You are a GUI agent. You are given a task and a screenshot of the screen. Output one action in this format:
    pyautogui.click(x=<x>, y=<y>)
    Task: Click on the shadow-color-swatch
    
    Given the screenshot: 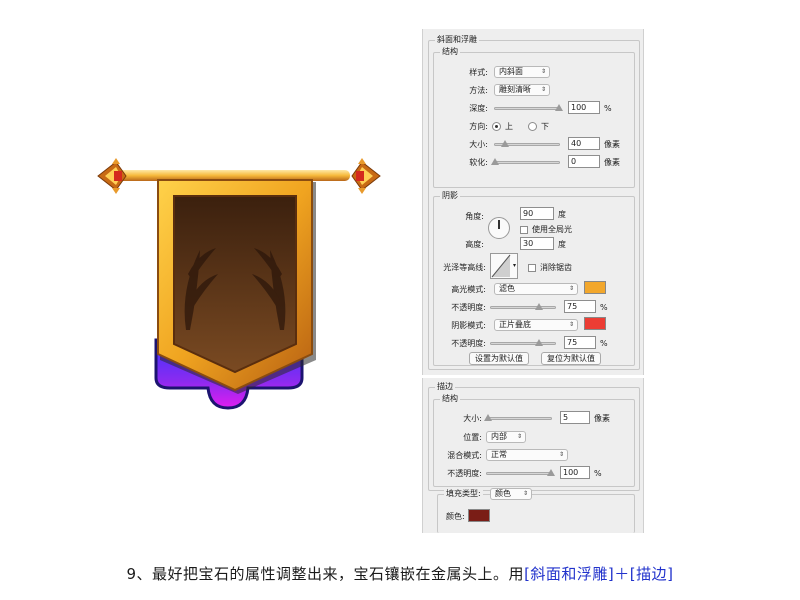 What is the action you would take?
    pyautogui.click(x=595, y=323)
    